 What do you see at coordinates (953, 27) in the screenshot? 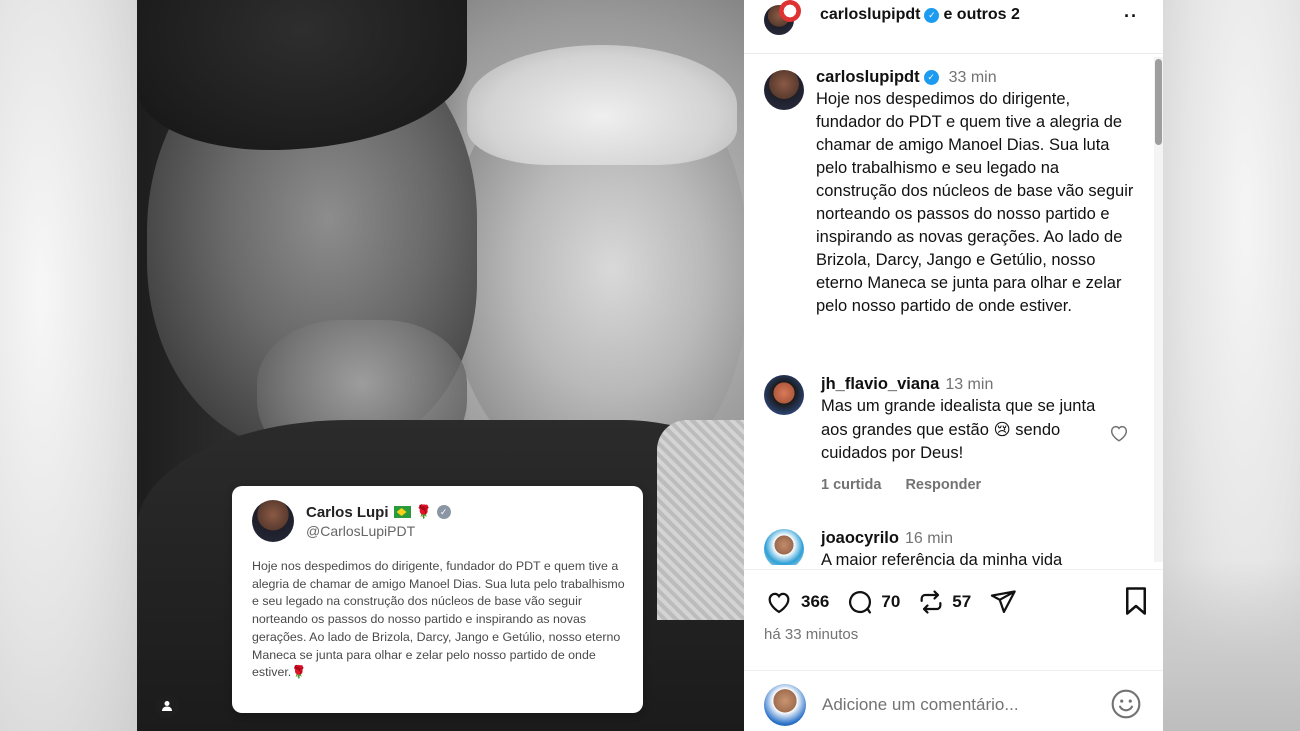
I see `post-header: carloslupipdt ✓ e outros 2 ··` at bounding box center [953, 27].